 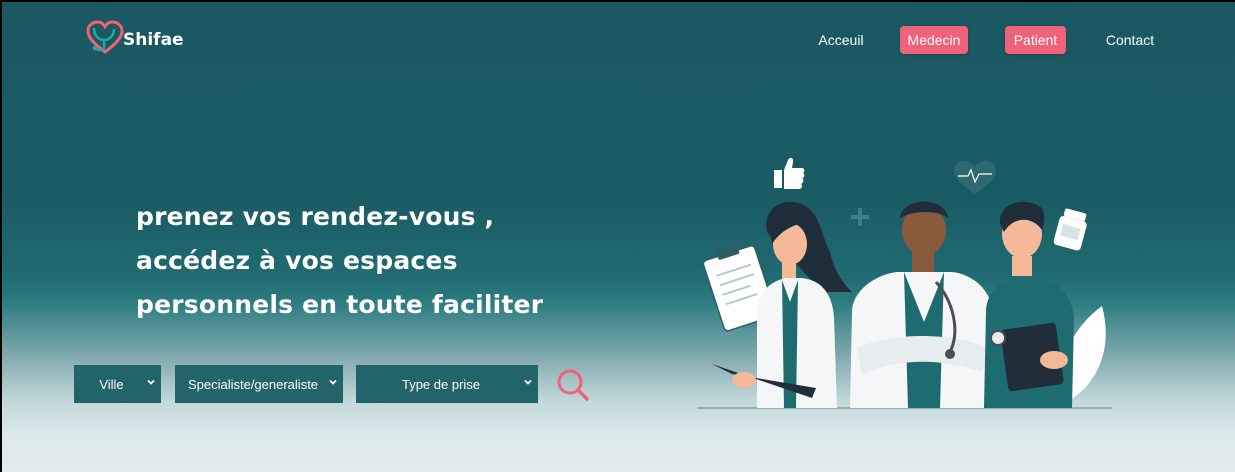 What do you see at coordinates (1070, 229) in the screenshot?
I see `pill-bottle-icon` at bounding box center [1070, 229].